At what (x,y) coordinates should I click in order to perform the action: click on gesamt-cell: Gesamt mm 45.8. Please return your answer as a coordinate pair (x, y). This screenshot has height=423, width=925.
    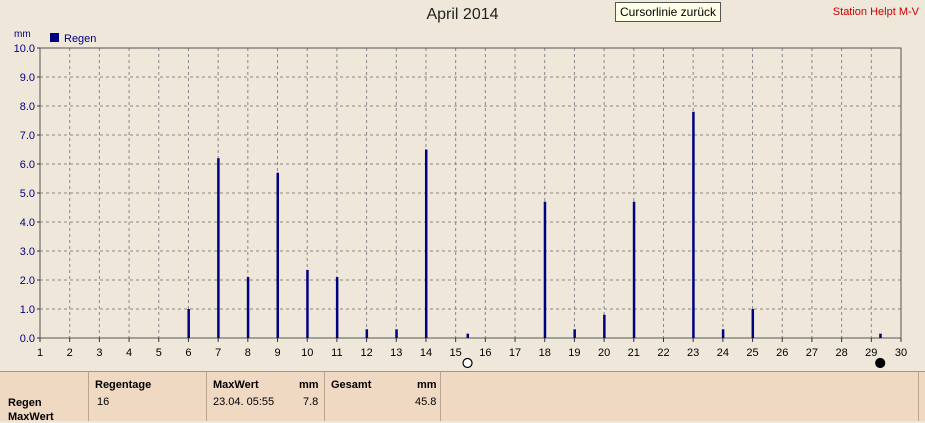
    Looking at the image, I should click on (382, 396).